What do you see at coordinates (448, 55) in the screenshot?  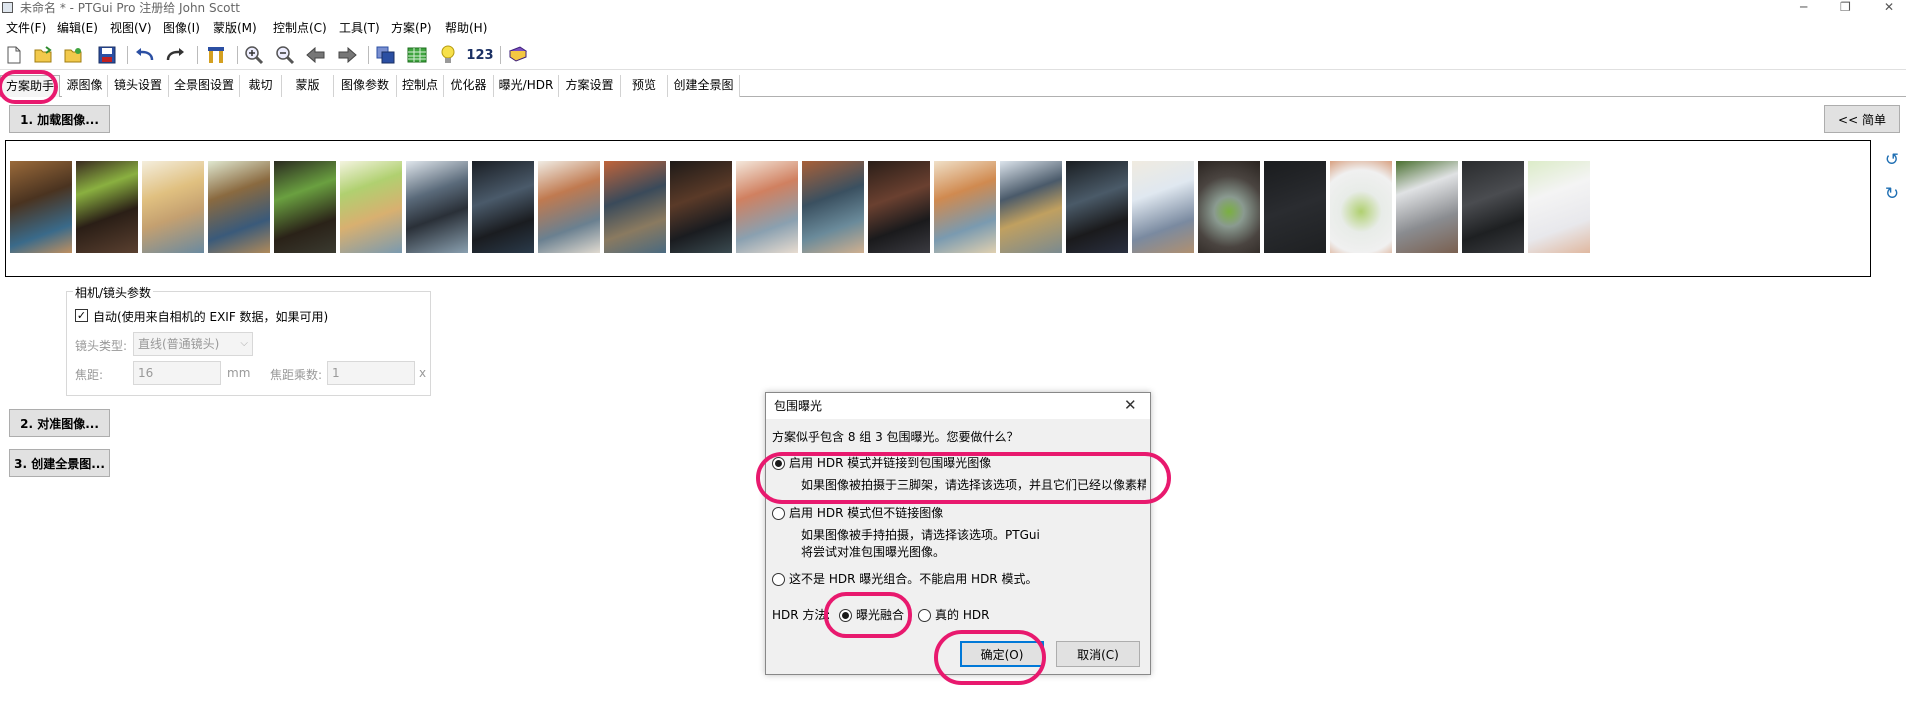 I see `lightbulb-icon` at bounding box center [448, 55].